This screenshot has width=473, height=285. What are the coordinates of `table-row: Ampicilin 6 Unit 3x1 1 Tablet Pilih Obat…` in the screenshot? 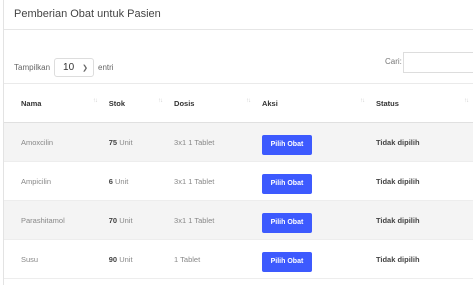 It's located at (238, 181).